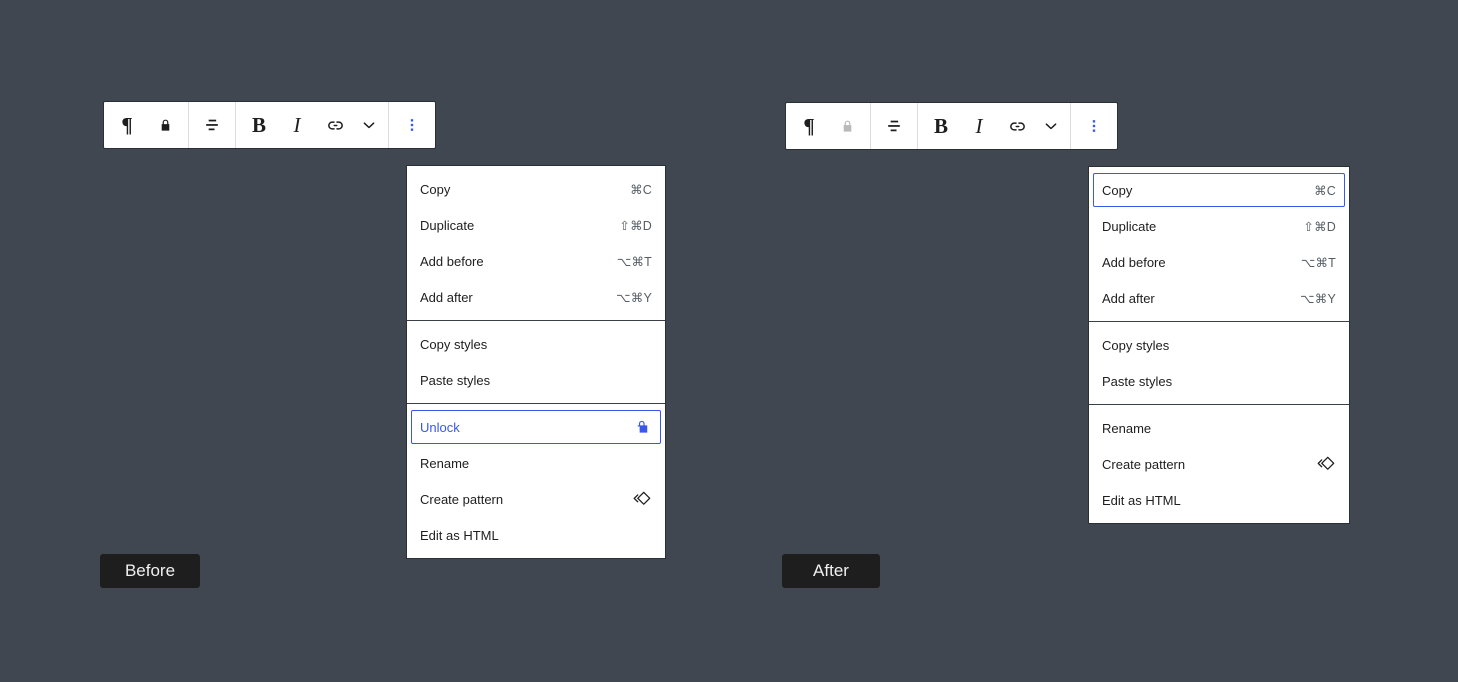 The width and height of the screenshot is (1458, 682). Describe the element at coordinates (831, 571) in the screenshot. I see `caption-after: After` at that location.